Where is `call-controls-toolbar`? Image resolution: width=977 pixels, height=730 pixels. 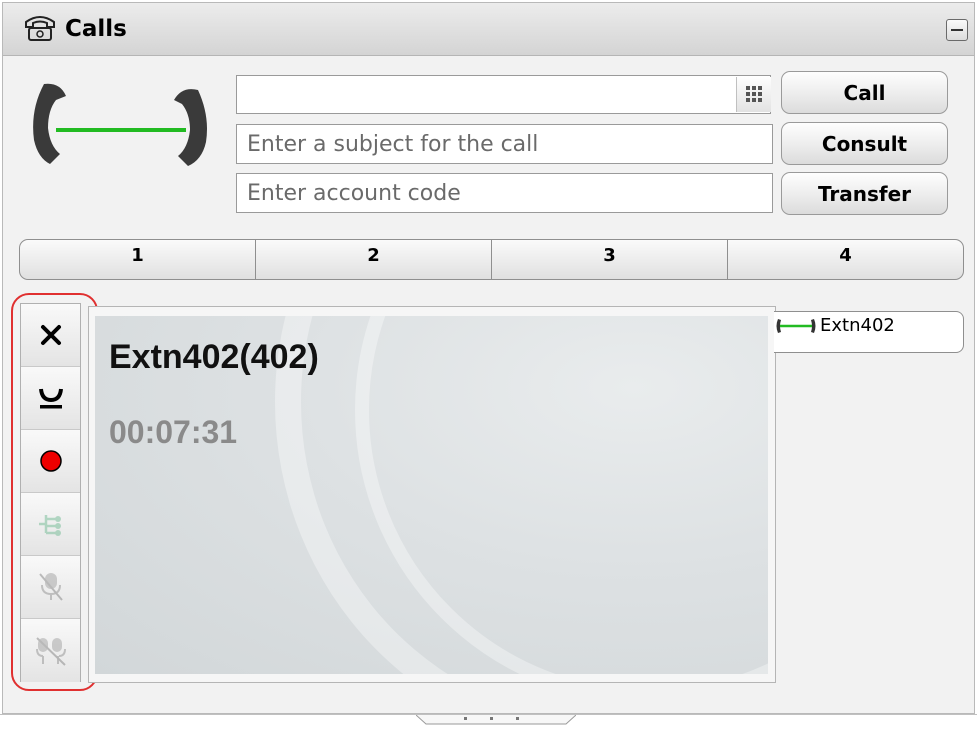
call-controls-toolbar is located at coordinates (50, 492).